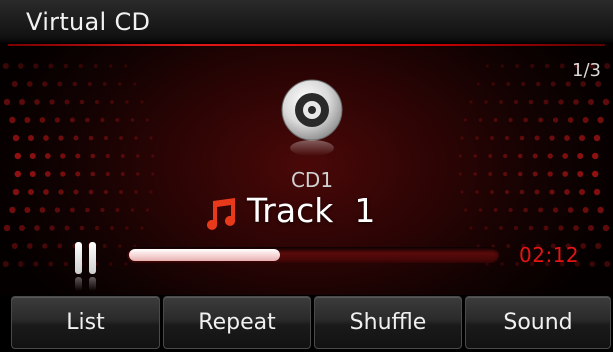 This screenshot has width=613, height=352. What do you see at coordinates (313, 255) in the screenshot?
I see `progress-bar` at bounding box center [313, 255].